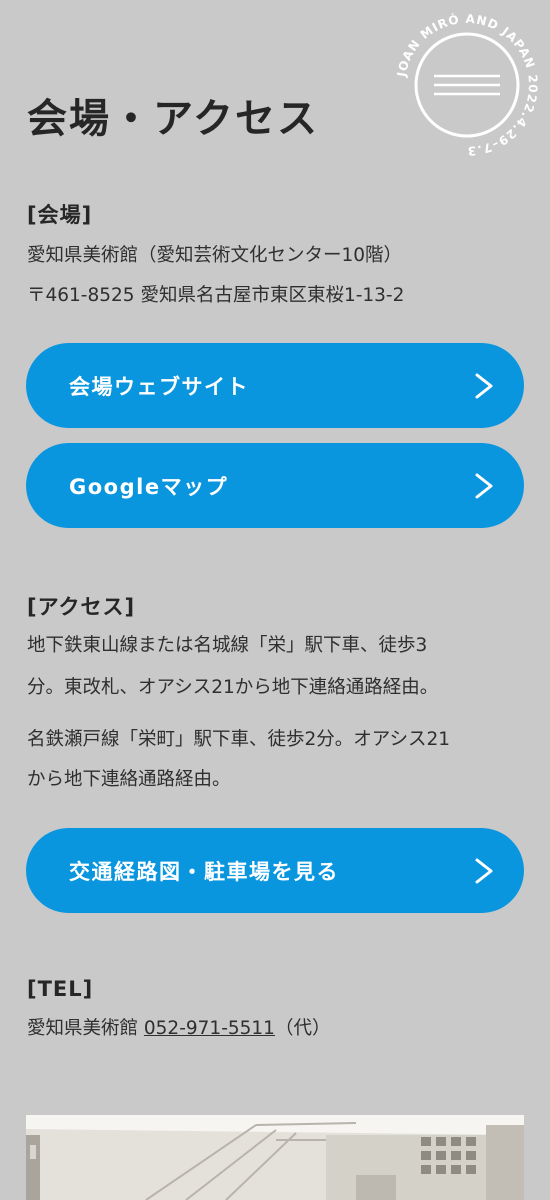 Image resolution: width=550 pixels, height=1200 pixels. I want to click on access-text-1b: 分。東改札、オアシス21から地下連絡通路経由。, so click(233, 687).